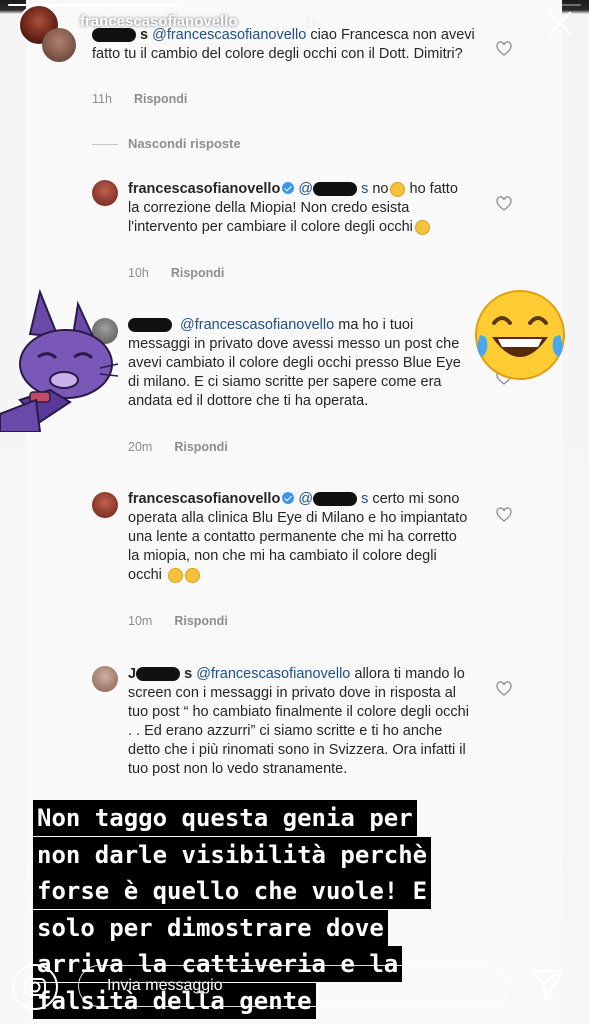 Image resolution: width=589 pixels, height=1024 pixels. What do you see at coordinates (132, 674) in the screenshot?
I see `comment-username: J` at bounding box center [132, 674].